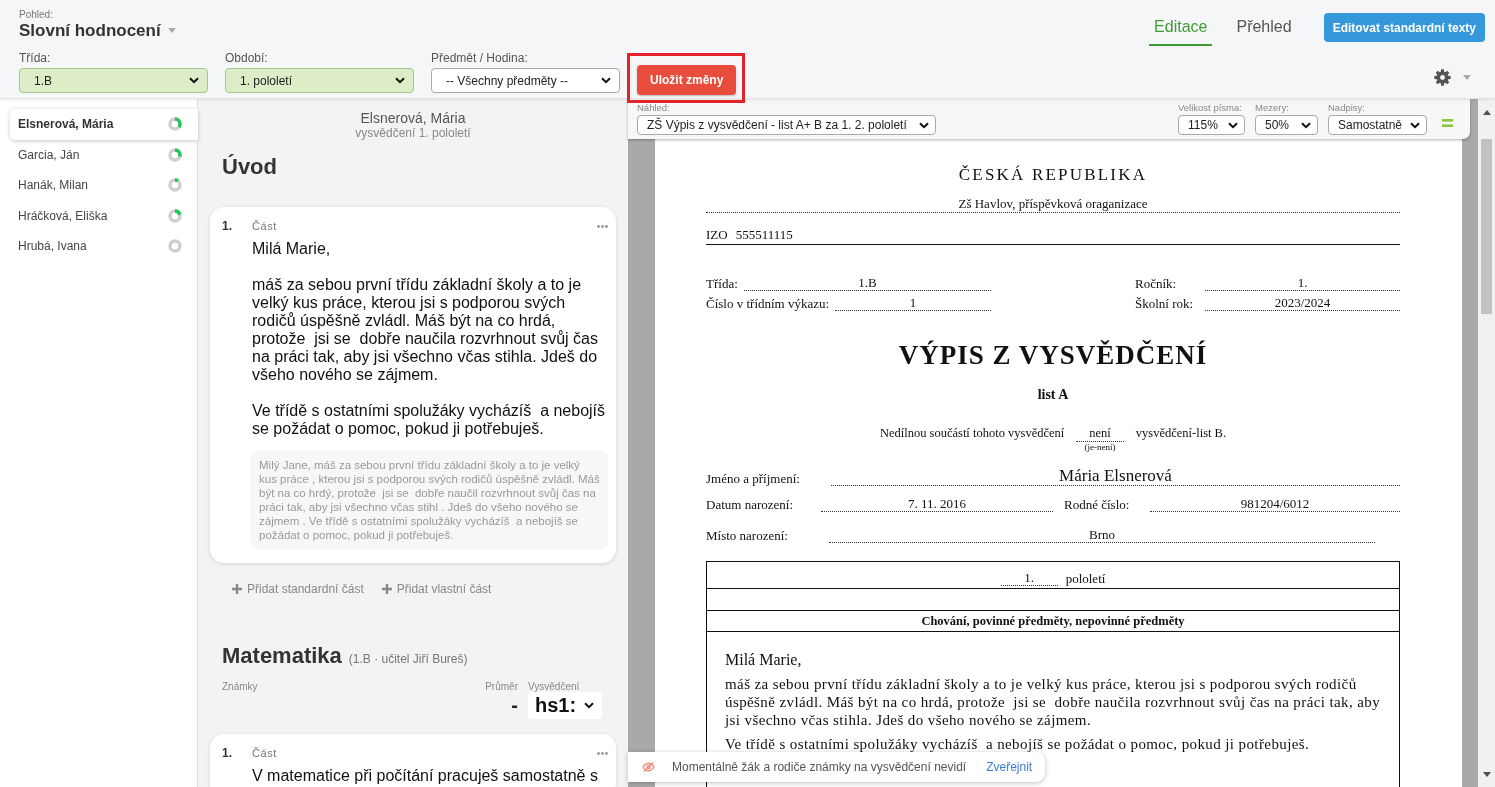 This screenshot has width=1495, height=787. Describe the element at coordinates (525, 80) in the screenshot. I see `filter-select: -- Všechny předměty --` at that location.